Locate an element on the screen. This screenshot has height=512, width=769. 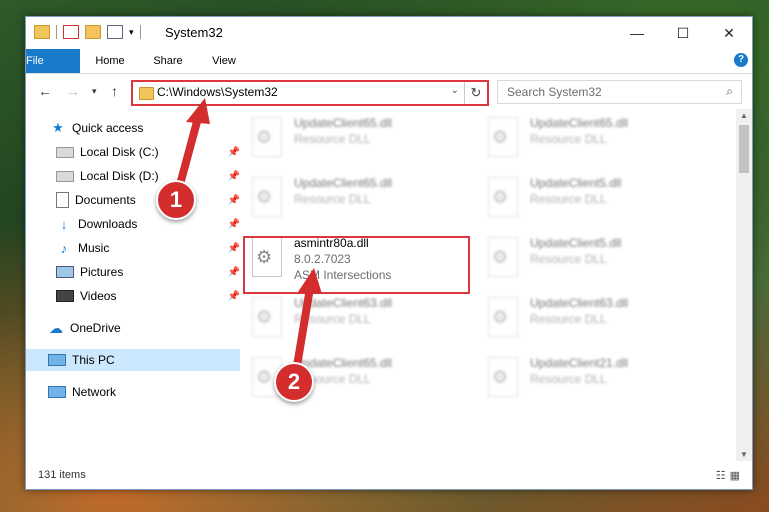
minimize-button: — is located at coordinates (637, 33).